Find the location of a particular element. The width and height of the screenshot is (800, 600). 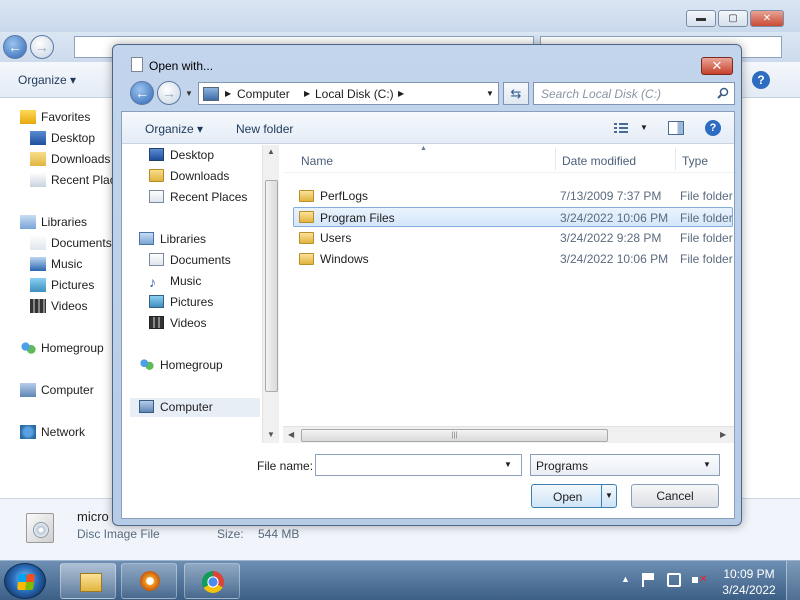

file-row: Windows 3/24/2022 10:06 PM File folder is located at coordinates (513, 259).